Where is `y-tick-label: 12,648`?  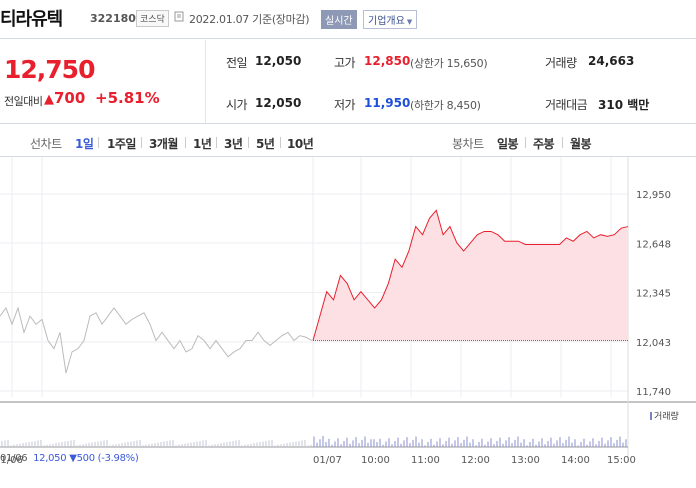
y-tick-label: 12,648 is located at coordinates (653, 244).